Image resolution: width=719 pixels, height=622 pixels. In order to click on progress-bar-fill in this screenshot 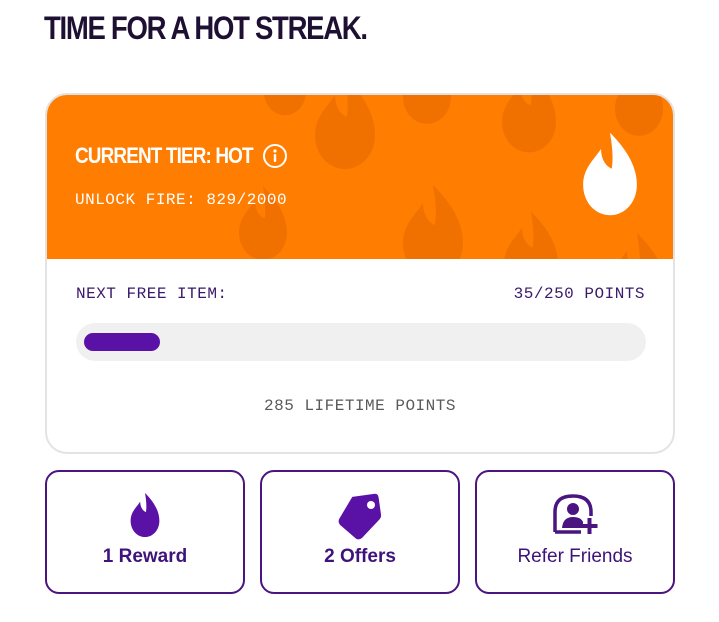, I will do `click(122, 342)`.